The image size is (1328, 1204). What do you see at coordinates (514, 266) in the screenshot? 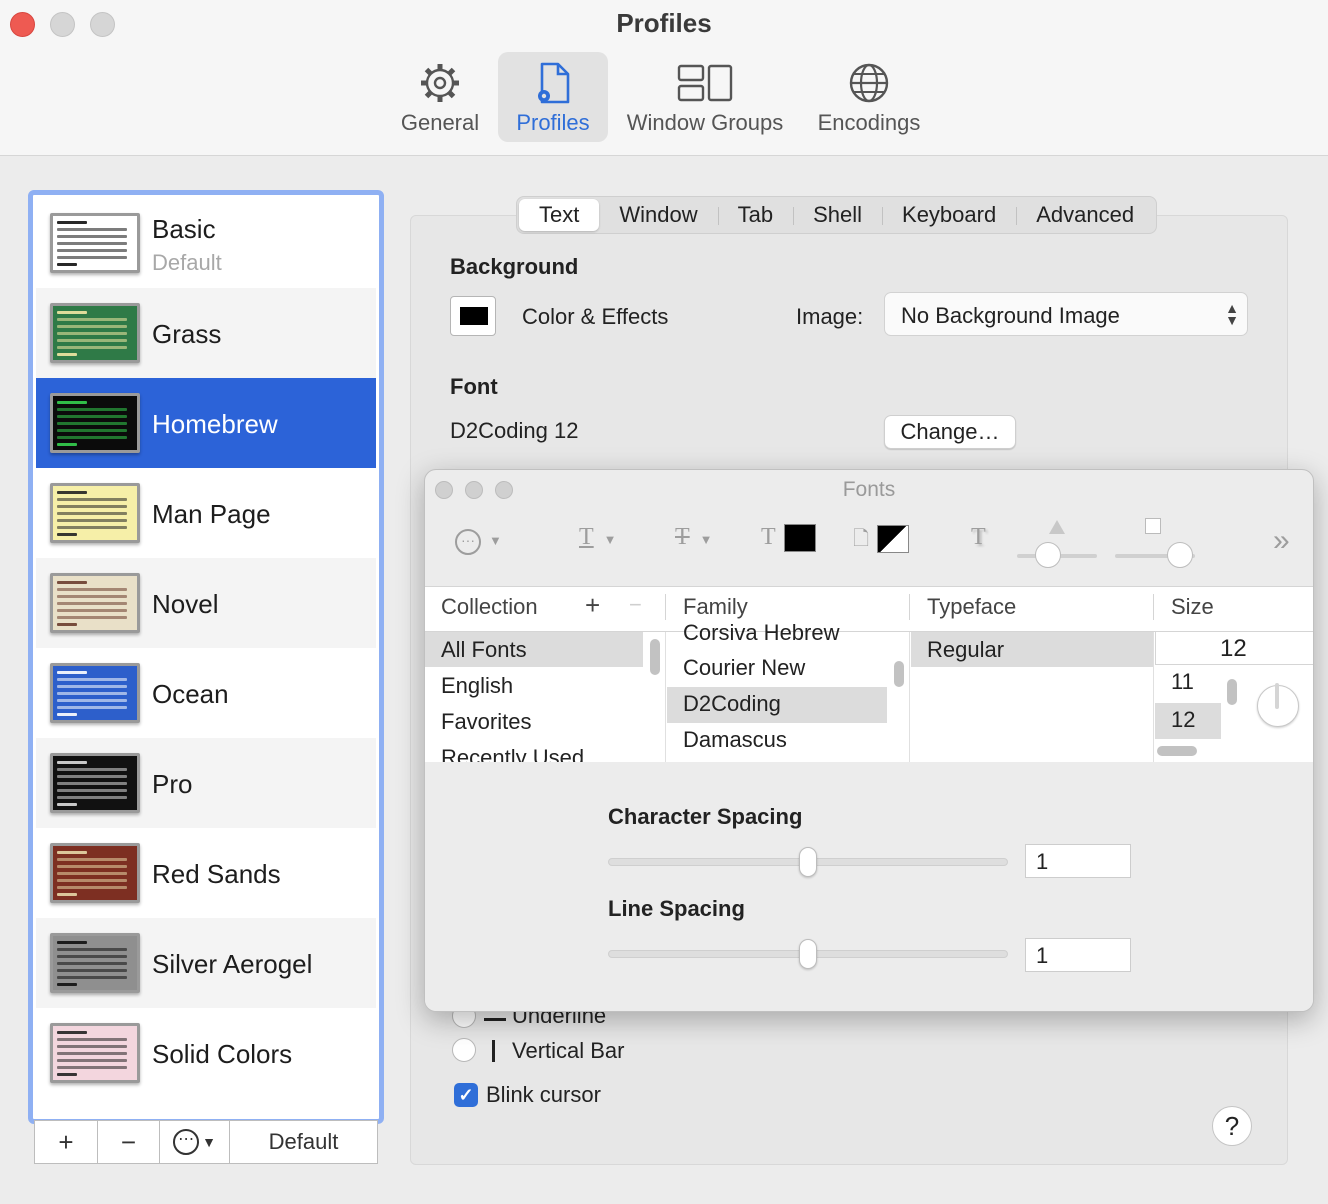
I see `background-heading: Background` at bounding box center [514, 266].